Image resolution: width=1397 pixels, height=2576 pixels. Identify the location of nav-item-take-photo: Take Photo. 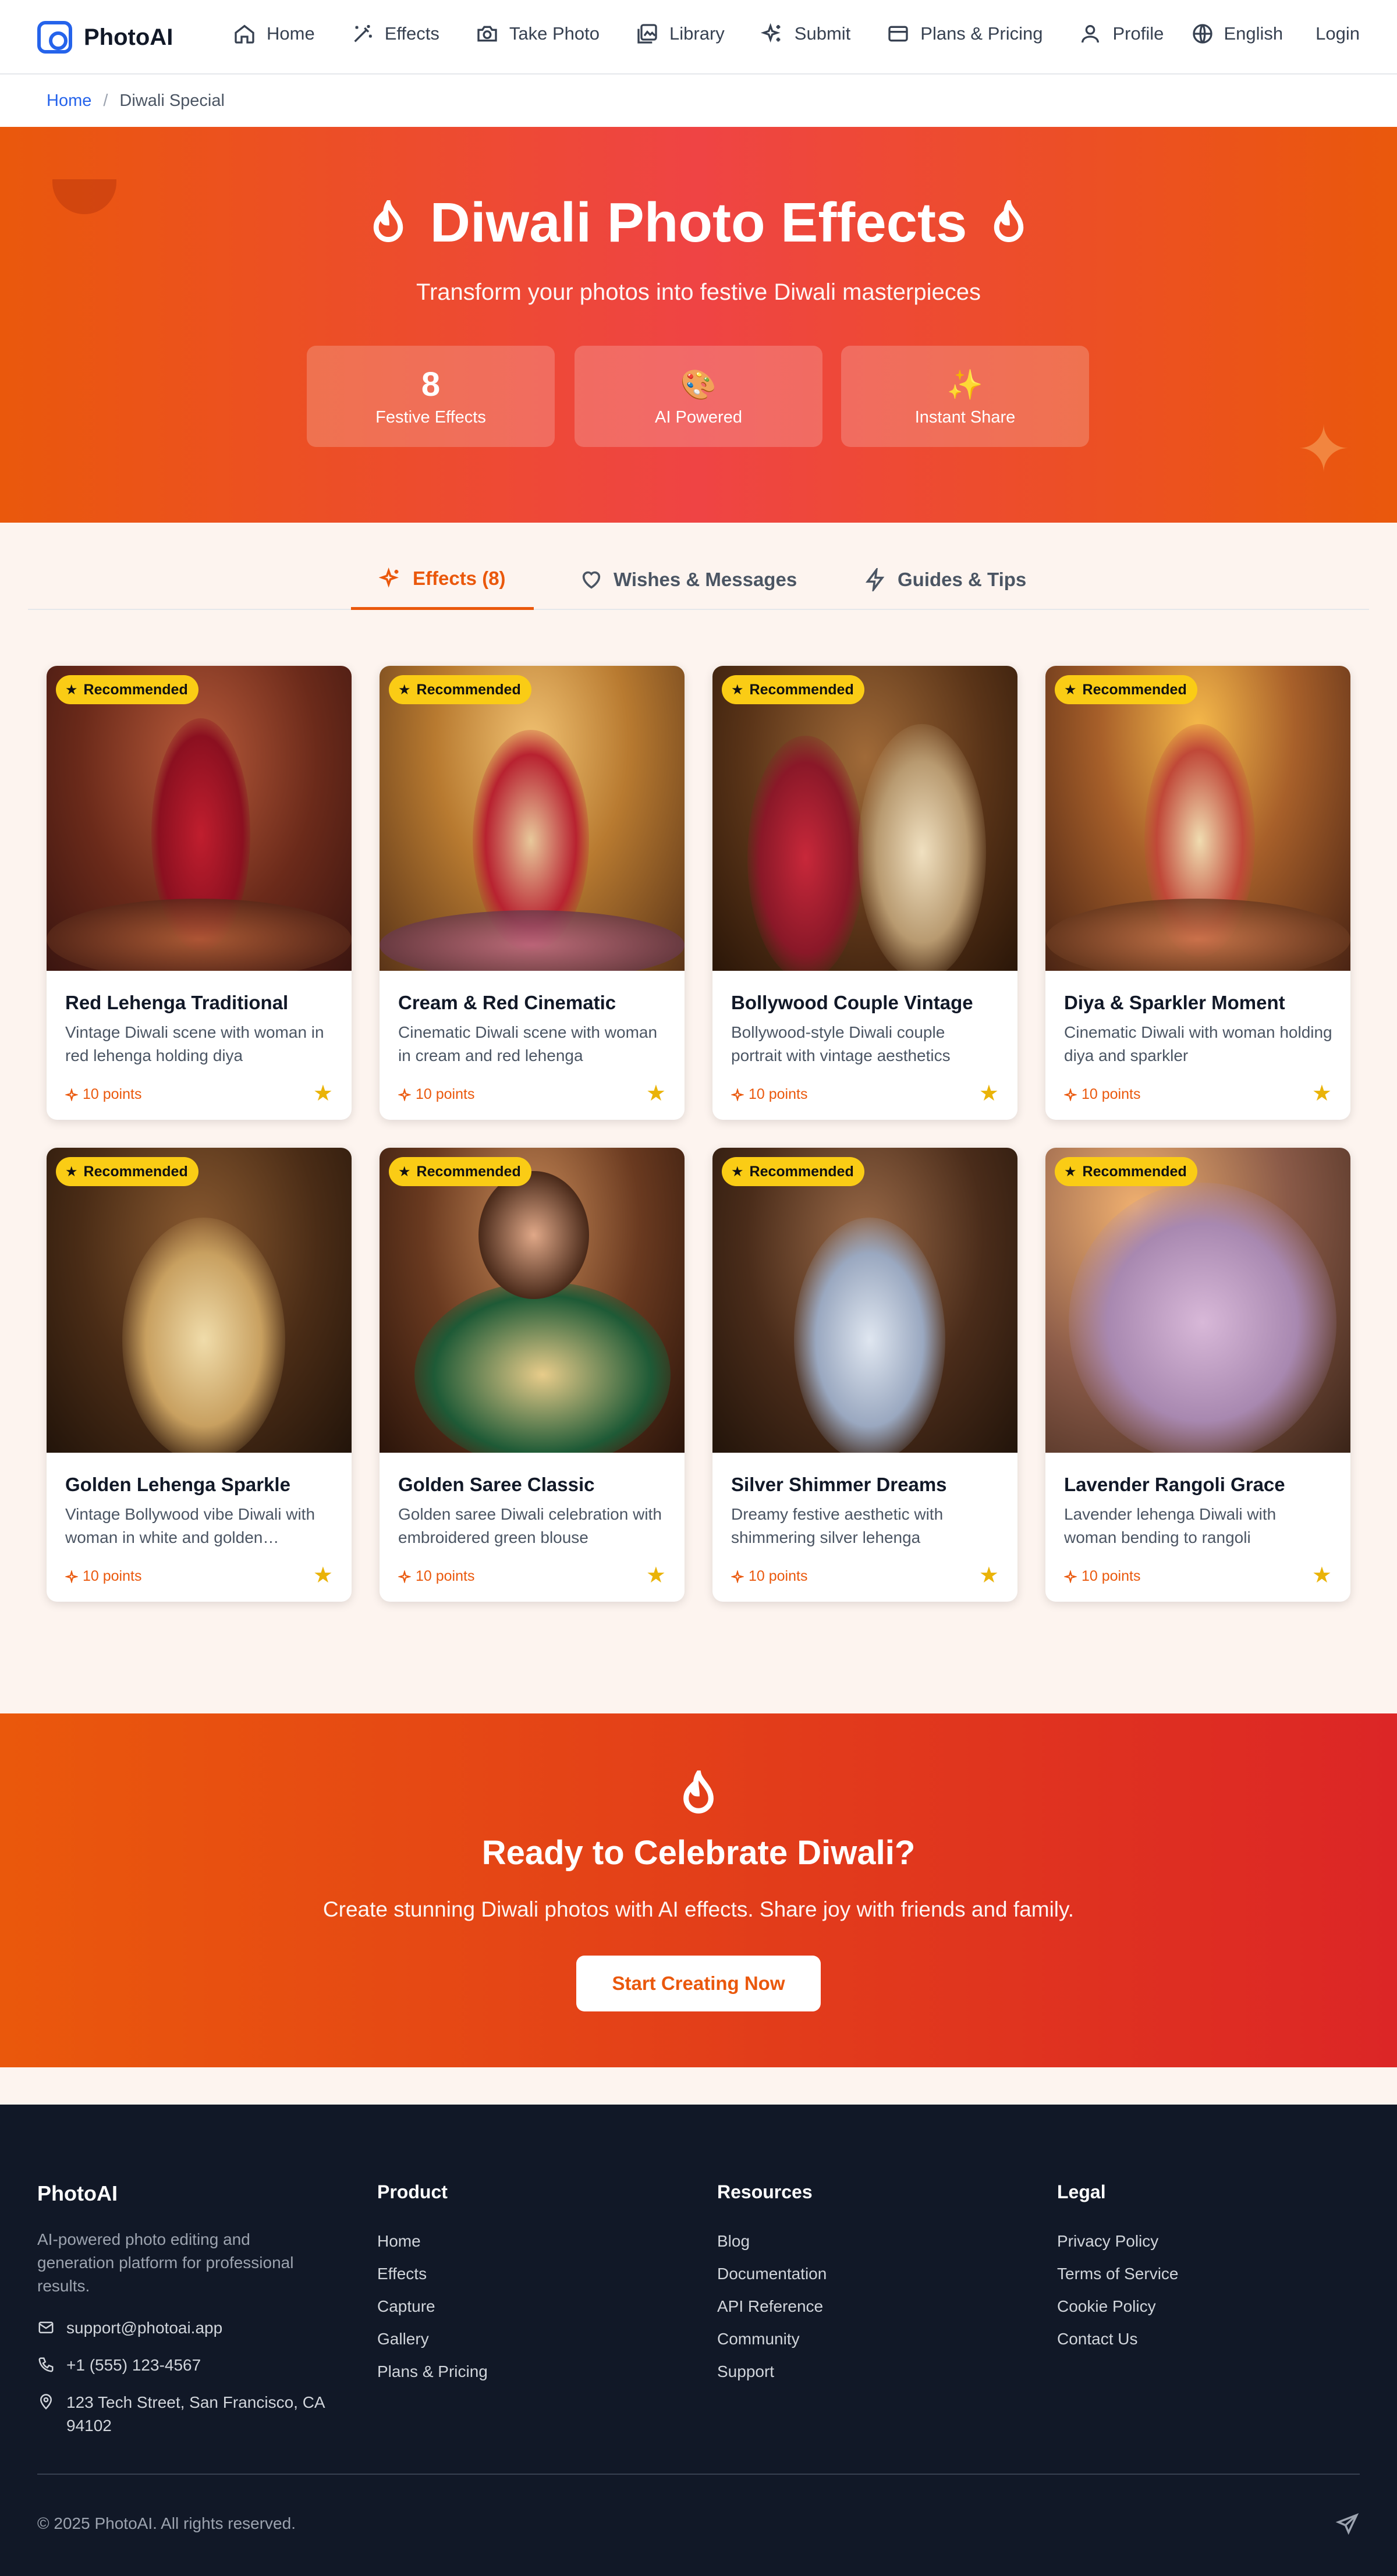
(538, 34).